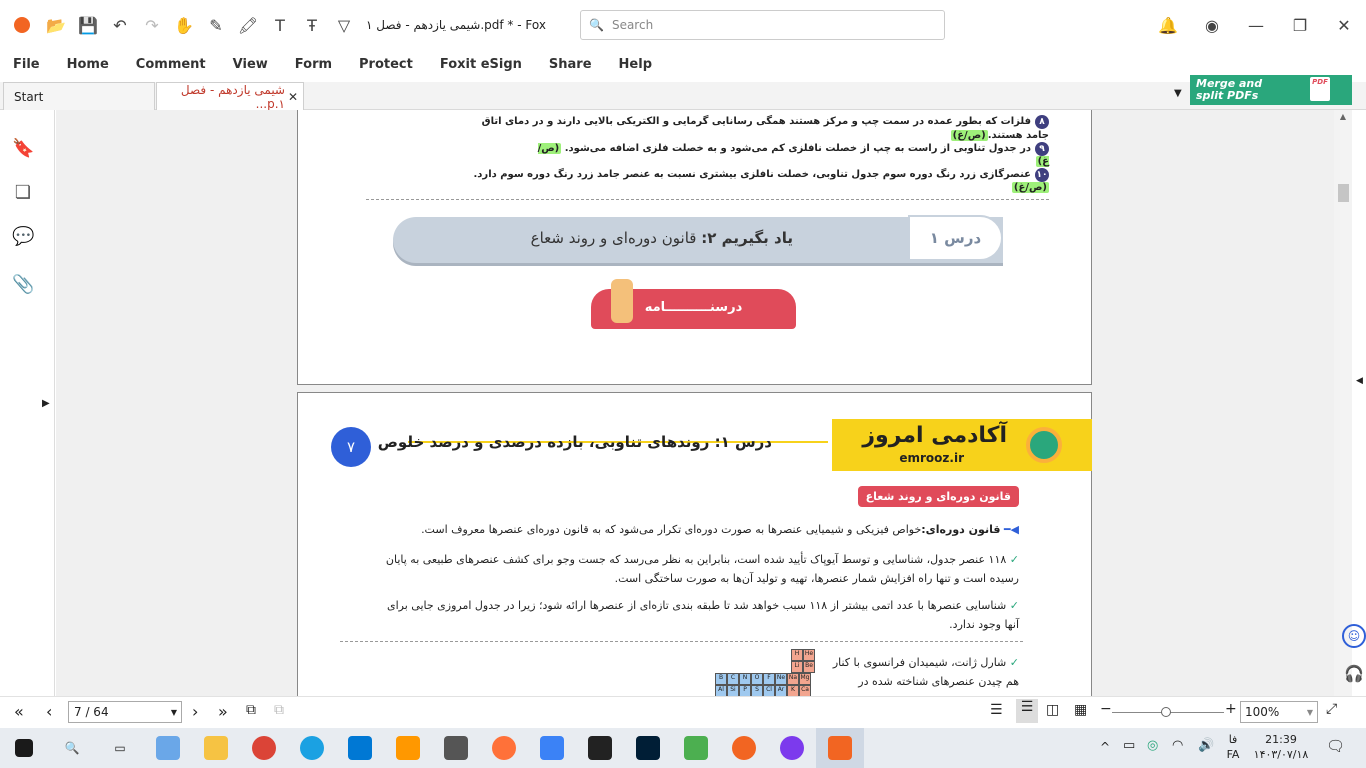 The image size is (1366, 768). I want to click on expand-panel-icon: ▶, so click(46, 403).